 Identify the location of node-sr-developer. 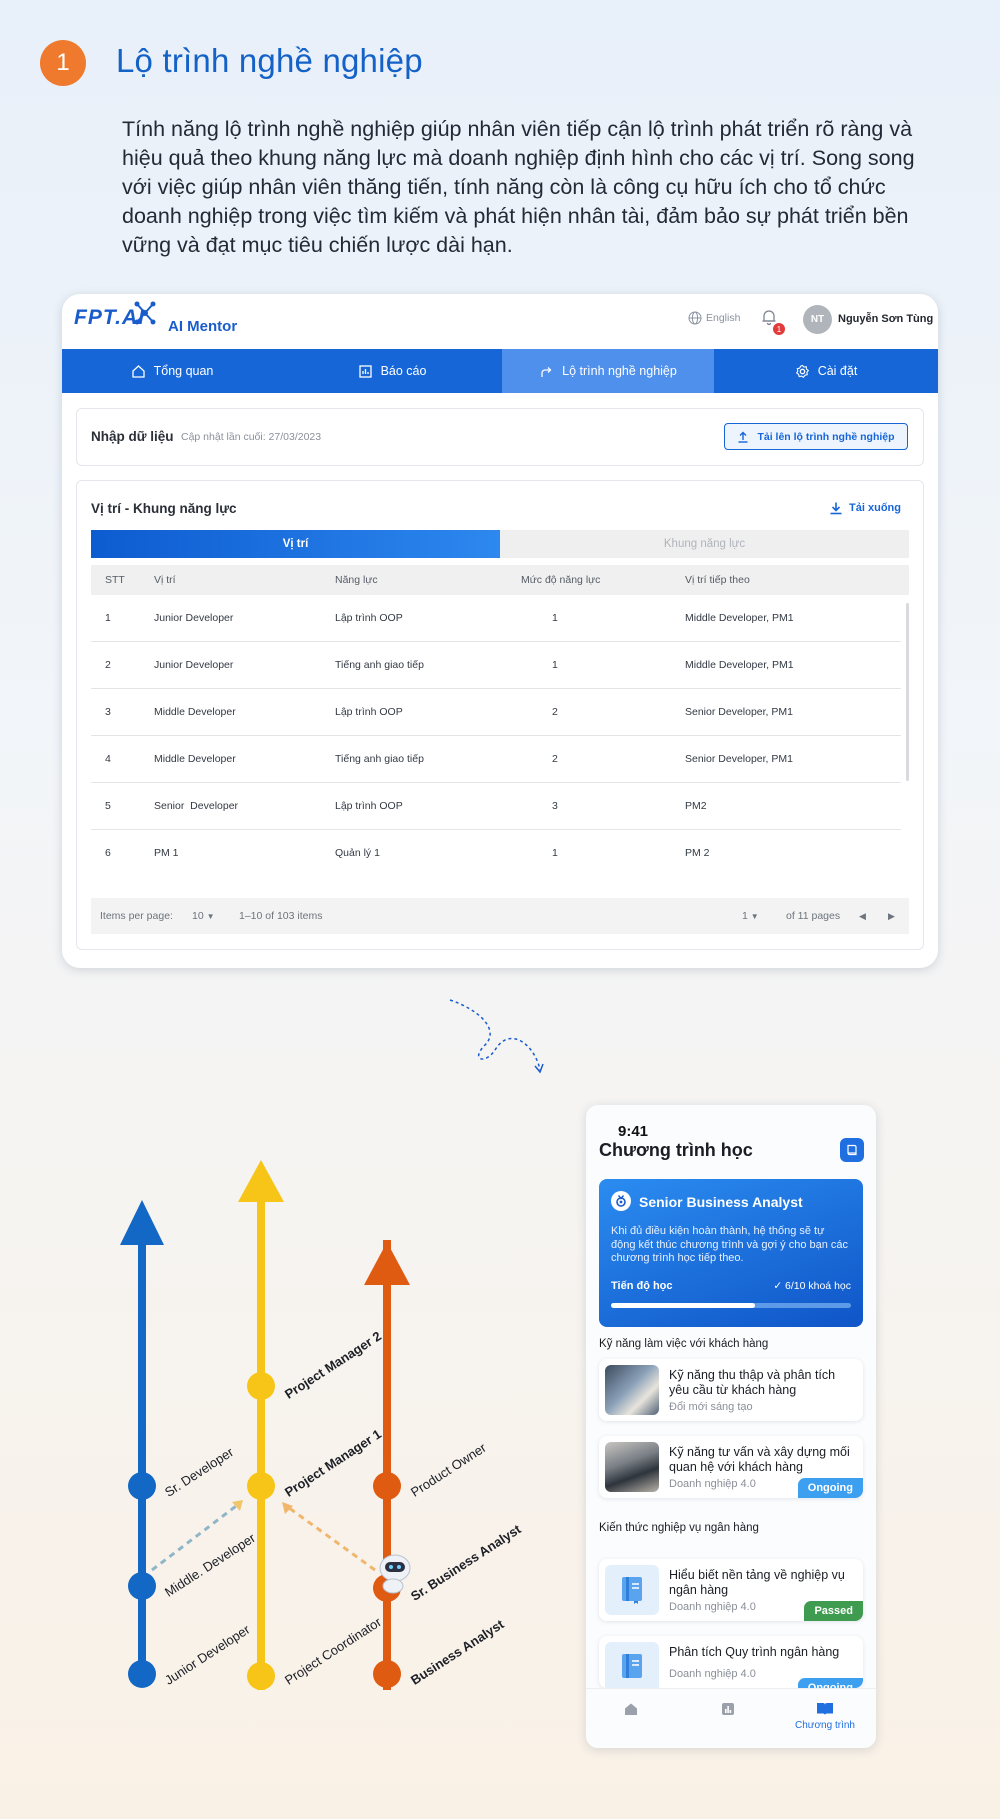
(142, 1486).